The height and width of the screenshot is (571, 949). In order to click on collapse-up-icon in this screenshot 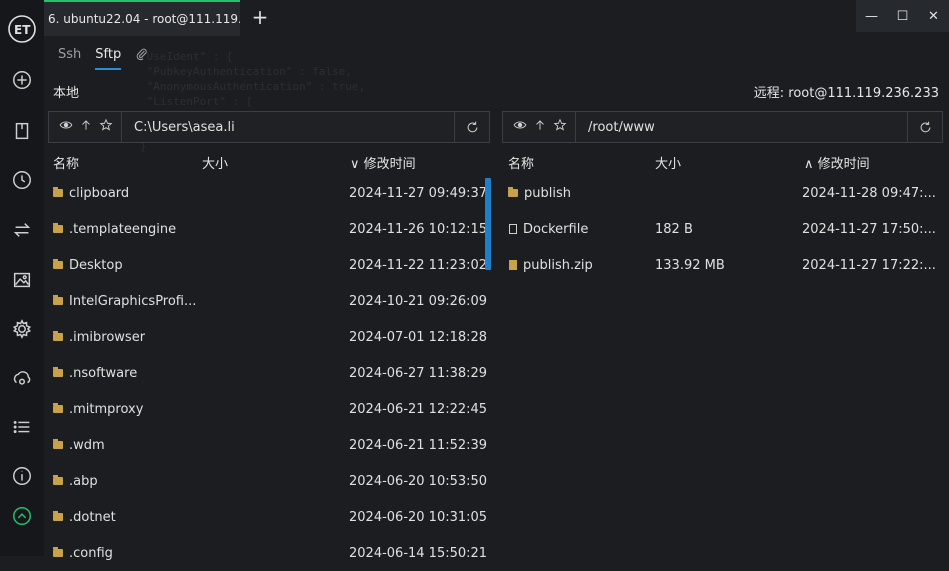, I will do `click(22, 516)`.